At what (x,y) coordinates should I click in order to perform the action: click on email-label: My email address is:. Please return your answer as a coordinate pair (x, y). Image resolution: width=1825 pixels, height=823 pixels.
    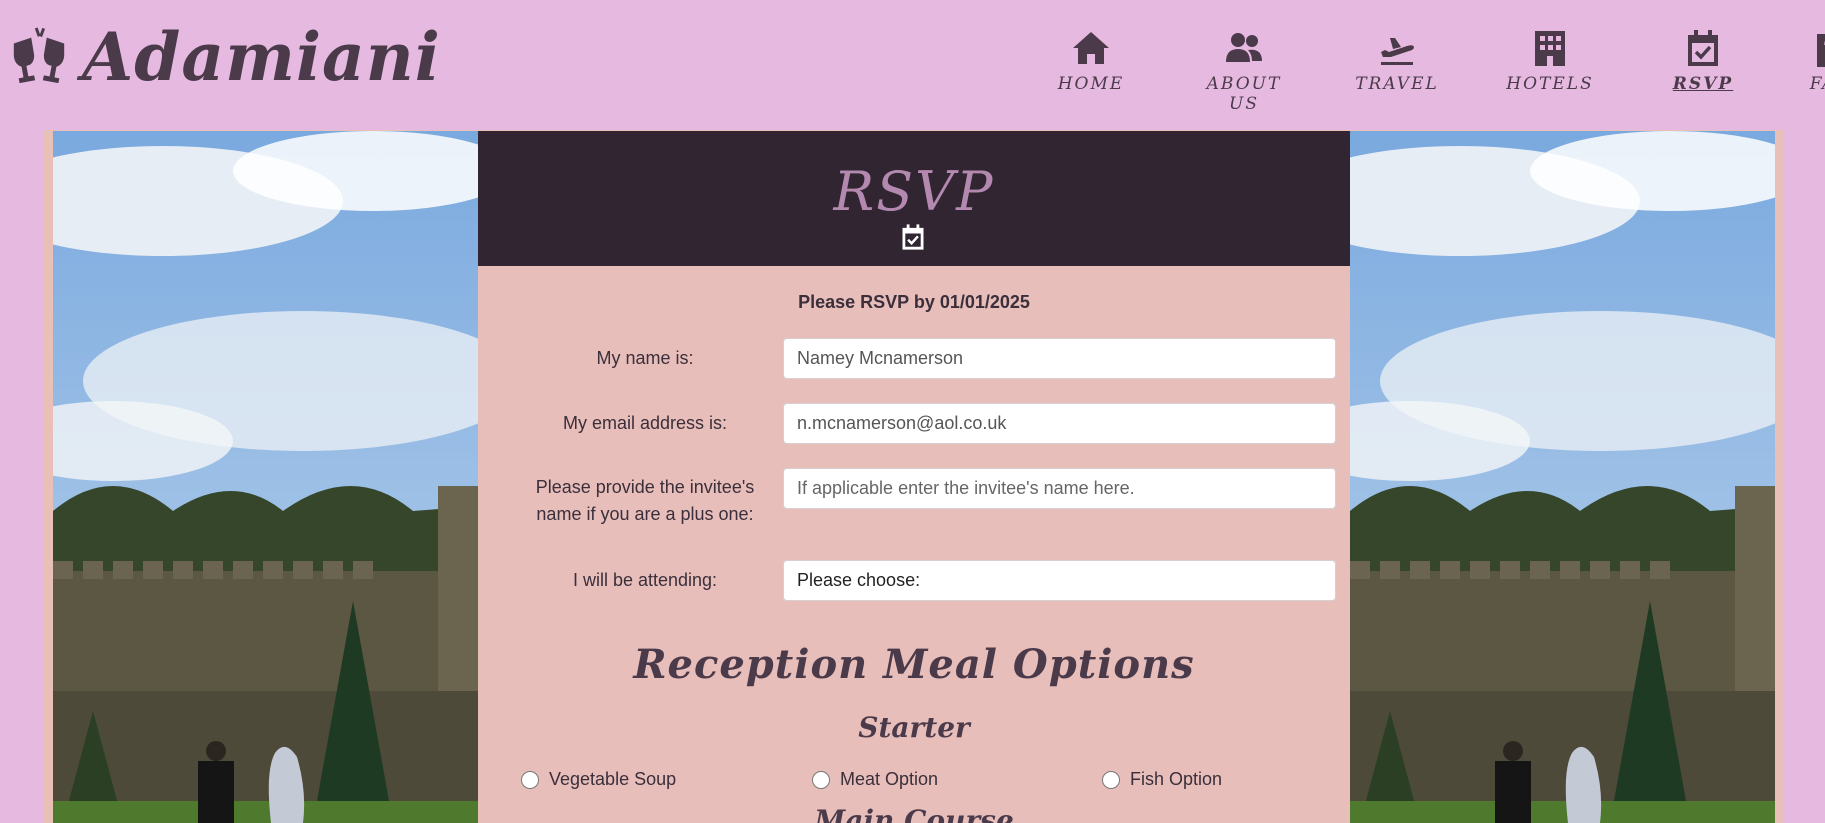
    Looking at the image, I should click on (645, 423).